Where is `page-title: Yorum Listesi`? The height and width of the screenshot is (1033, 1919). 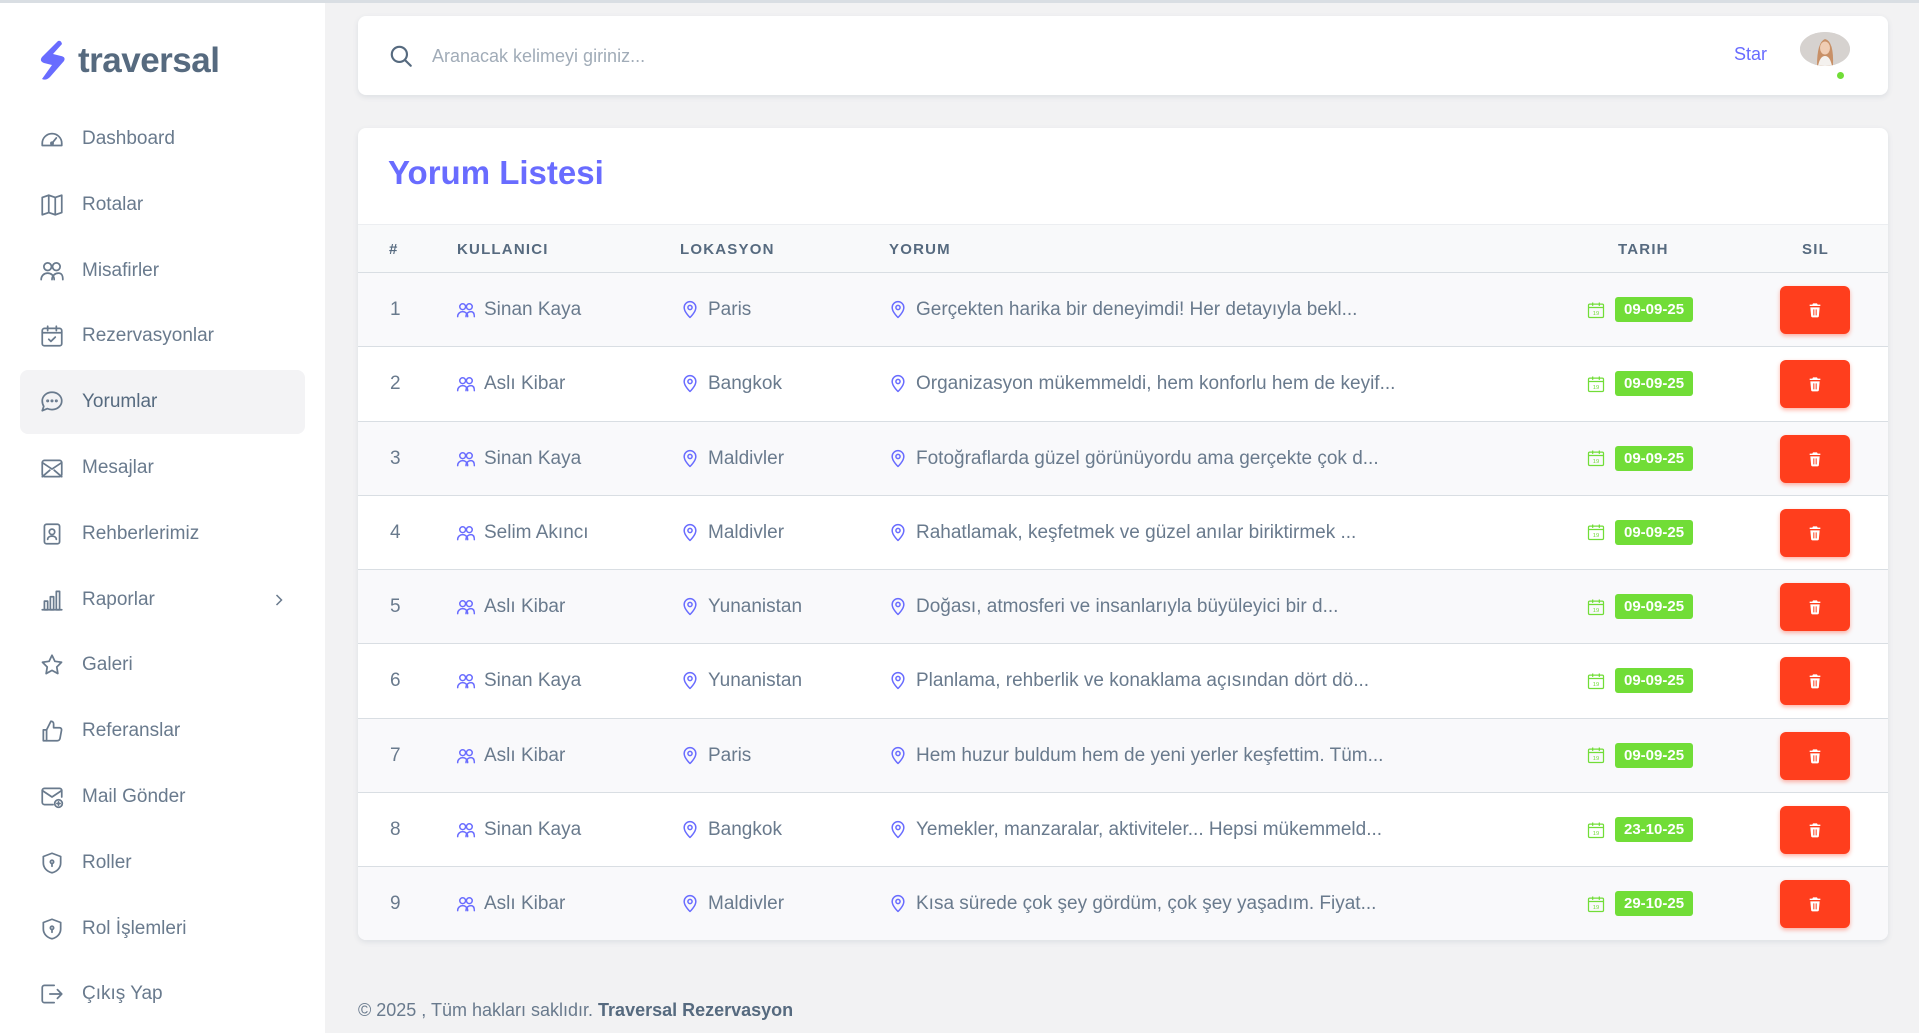
page-title: Yorum Listesi is located at coordinates (496, 172).